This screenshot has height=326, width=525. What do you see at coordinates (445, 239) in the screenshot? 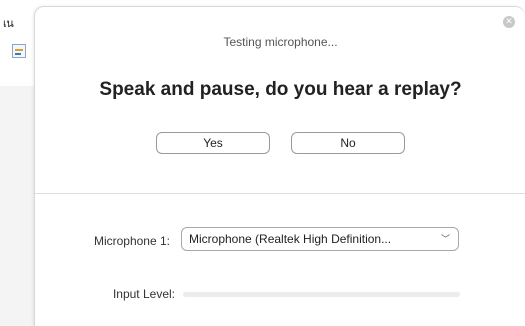
I see `chevron-down-icon: ﹀` at bounding box center [445, 239].